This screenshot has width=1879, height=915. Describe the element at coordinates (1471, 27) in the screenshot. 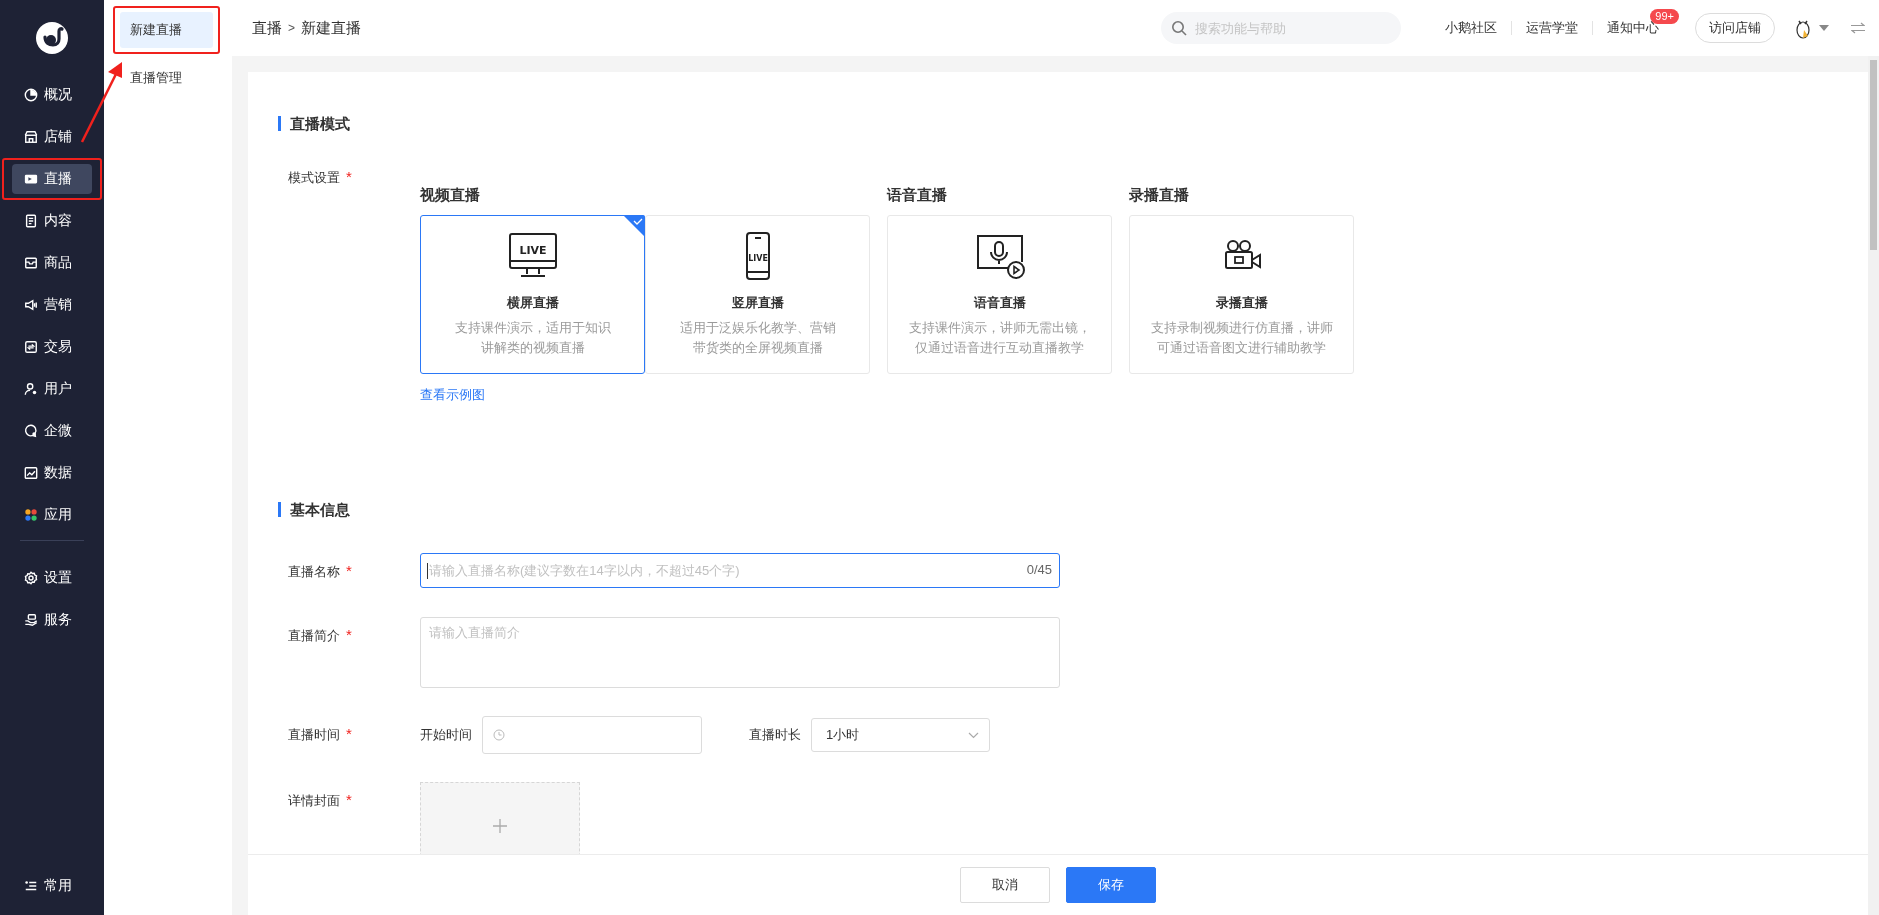

I see `header-link: 小鹅社区` at that location.